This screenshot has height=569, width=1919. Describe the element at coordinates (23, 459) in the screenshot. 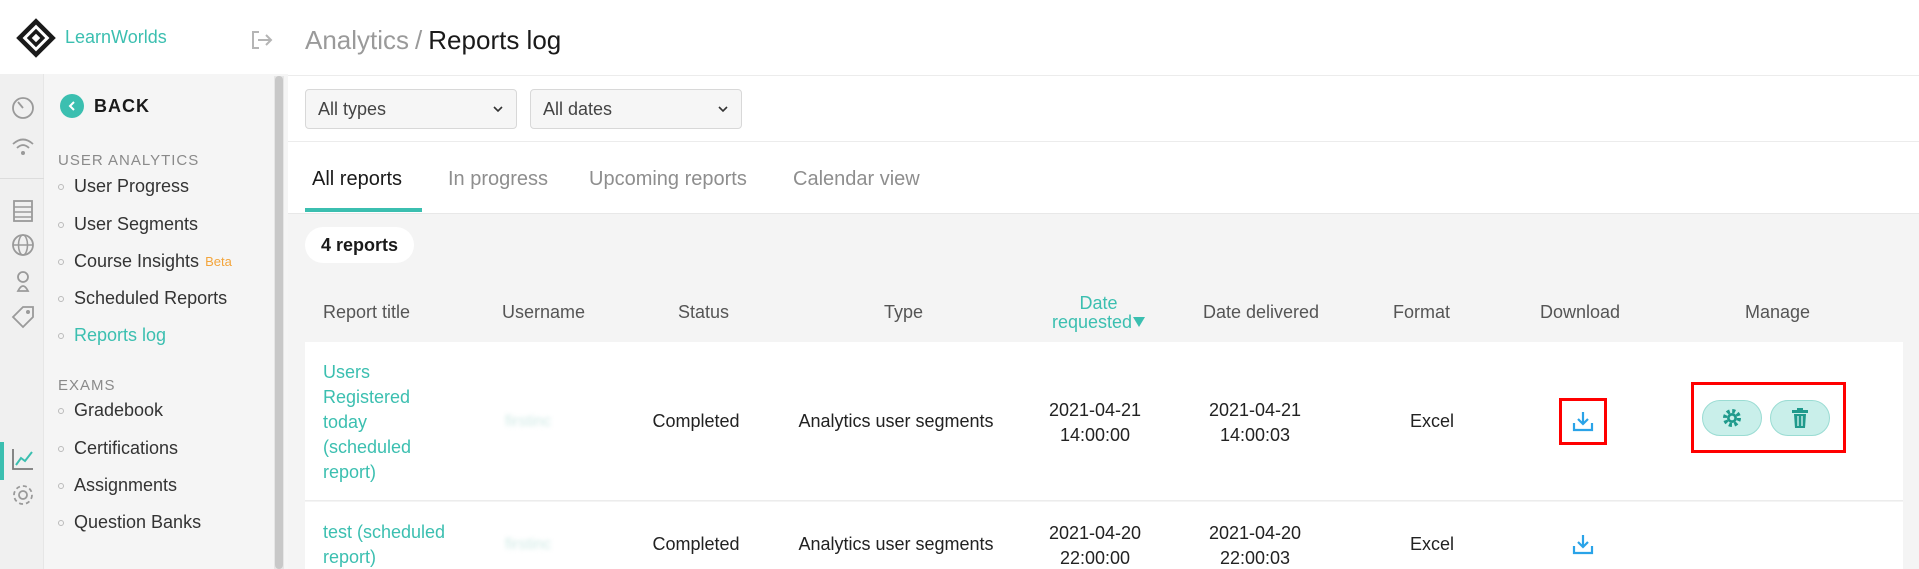

I see `analytics-chart-icon` at that location.